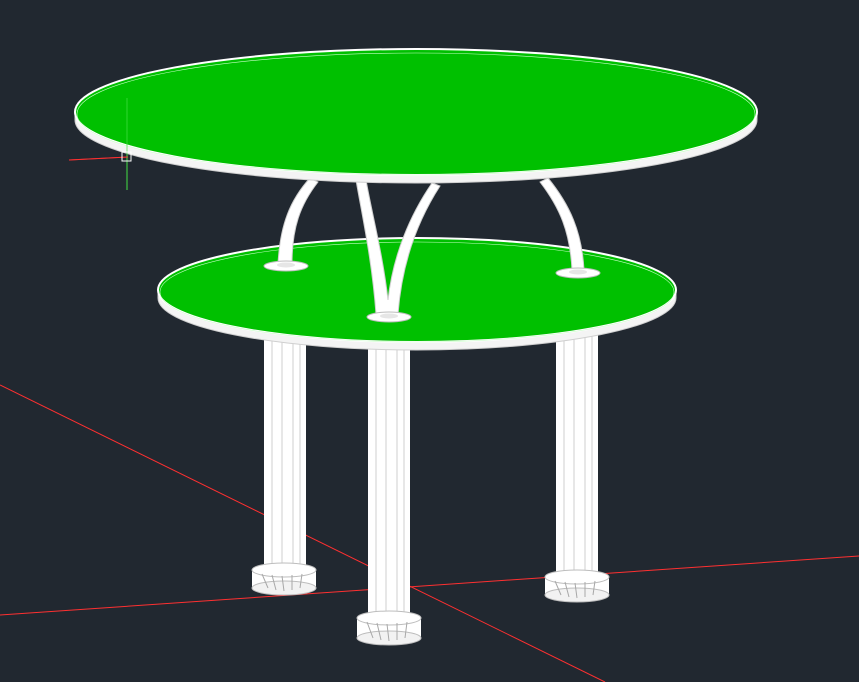  What do you see at coordinates (285, 453) in the screenshot?
I see `leg-left` at bounding box center [285, 453].